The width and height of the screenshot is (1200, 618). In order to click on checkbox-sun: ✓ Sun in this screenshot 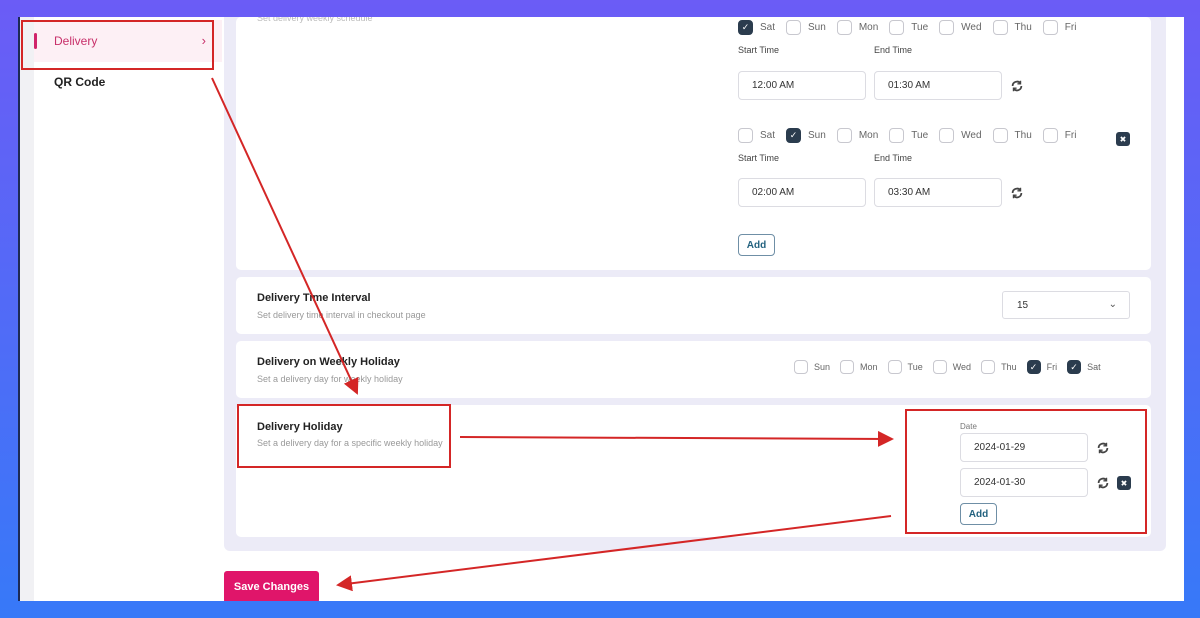, I will do `click(806, 135)`.